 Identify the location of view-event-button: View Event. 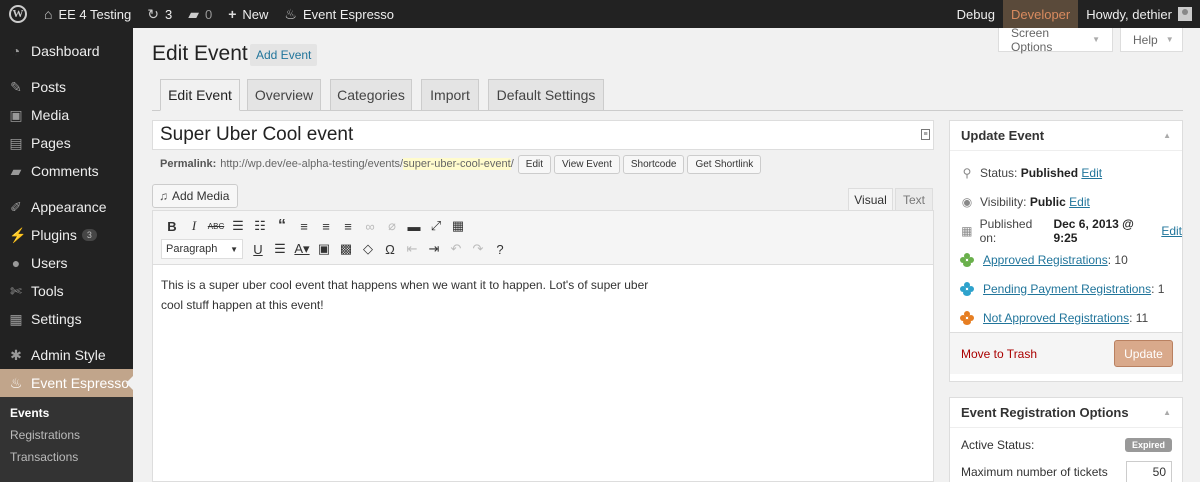
(587, 164).